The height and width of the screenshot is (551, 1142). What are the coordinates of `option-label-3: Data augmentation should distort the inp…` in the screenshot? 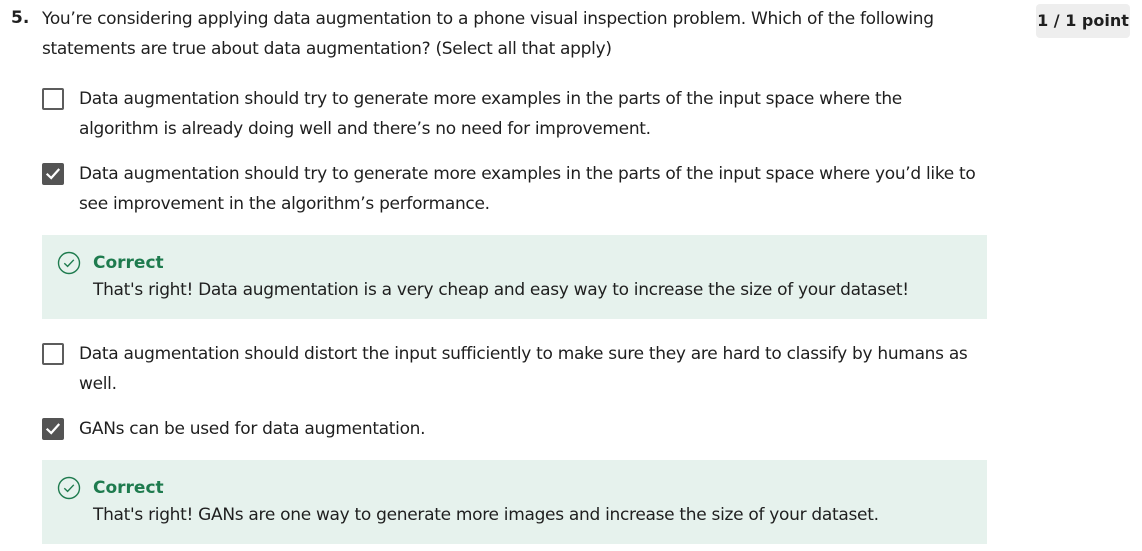 It's located at (531, 369).